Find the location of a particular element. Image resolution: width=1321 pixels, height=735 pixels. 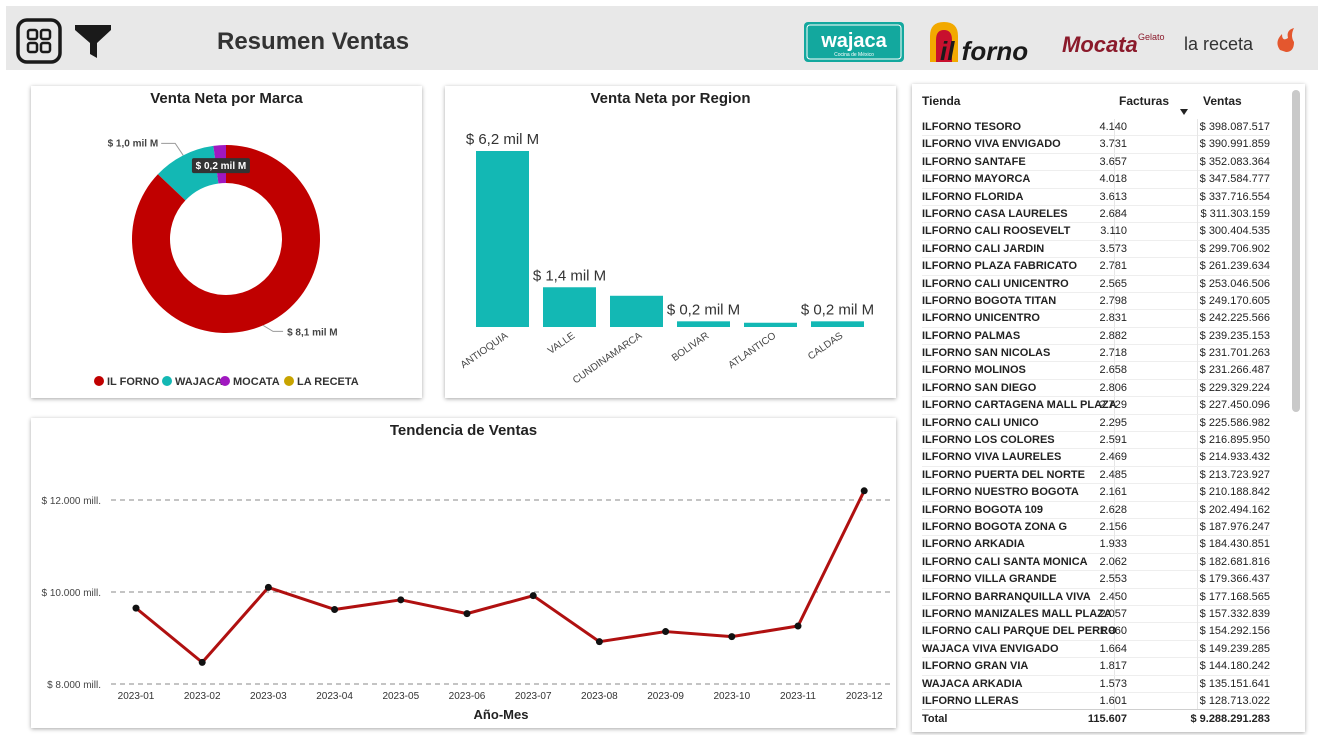

table-row: ILFORNO CASA LAURELES 2.684 $ 311.303.159 is located at coordinates (1096, 214).